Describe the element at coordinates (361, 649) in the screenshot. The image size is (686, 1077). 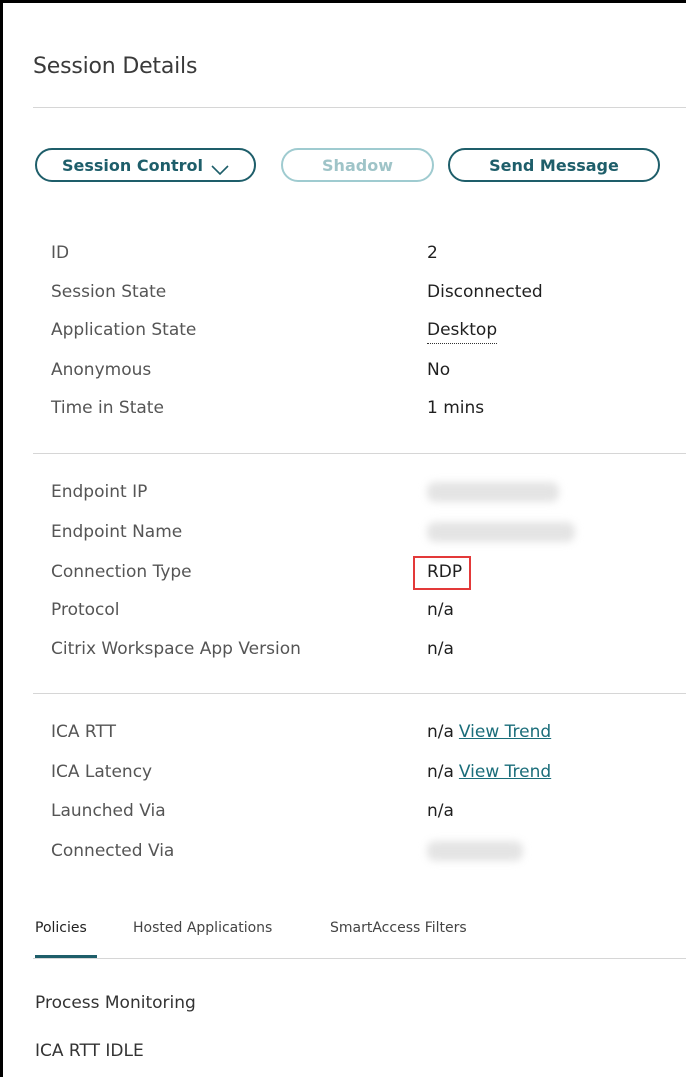
I see `info-row-workspace-app-version: Citrix Workspace App Version n/a` at that location.